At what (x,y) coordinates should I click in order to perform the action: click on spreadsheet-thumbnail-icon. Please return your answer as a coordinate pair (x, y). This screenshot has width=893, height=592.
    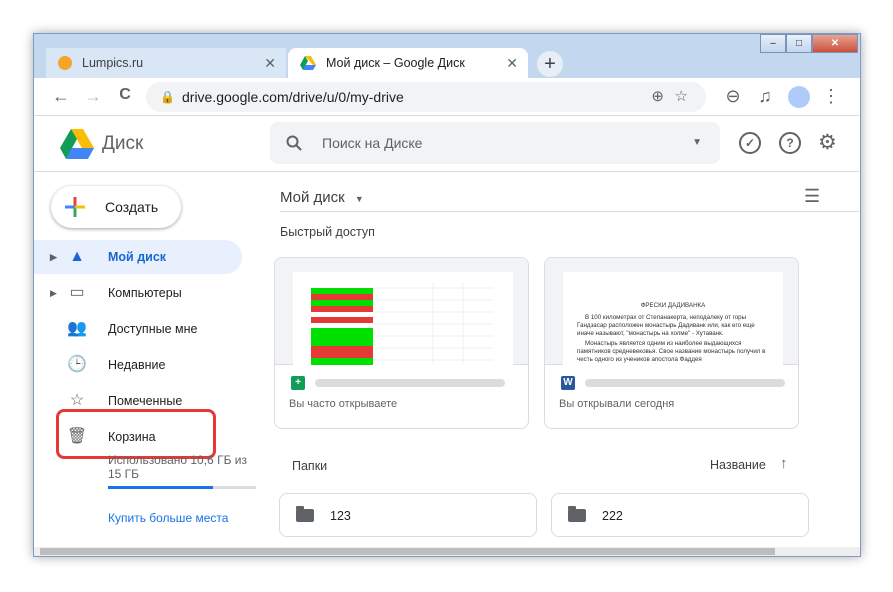
    Looking at the image, I should click on (402, 323).